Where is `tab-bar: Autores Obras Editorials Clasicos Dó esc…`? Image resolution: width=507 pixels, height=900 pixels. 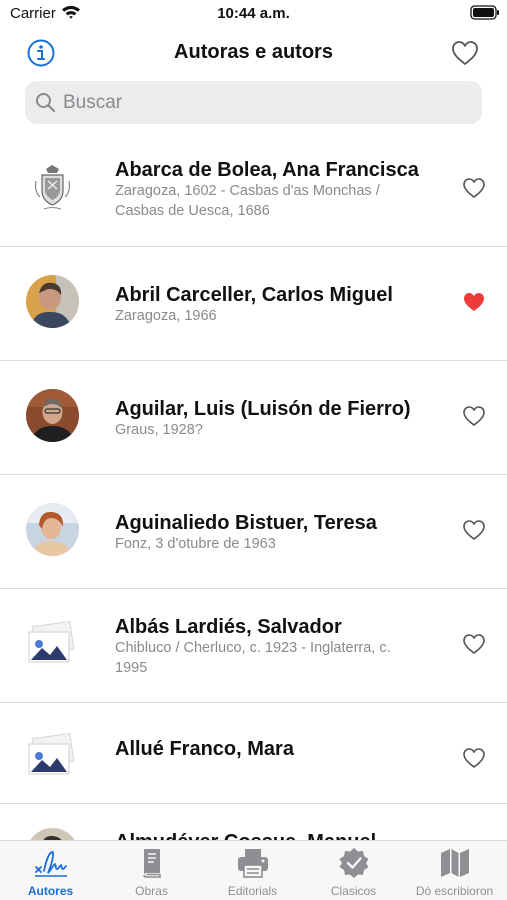
tab-bar: Autores Obras Editorials Clasicos Dó esc… is located at coordinates (253, 870).